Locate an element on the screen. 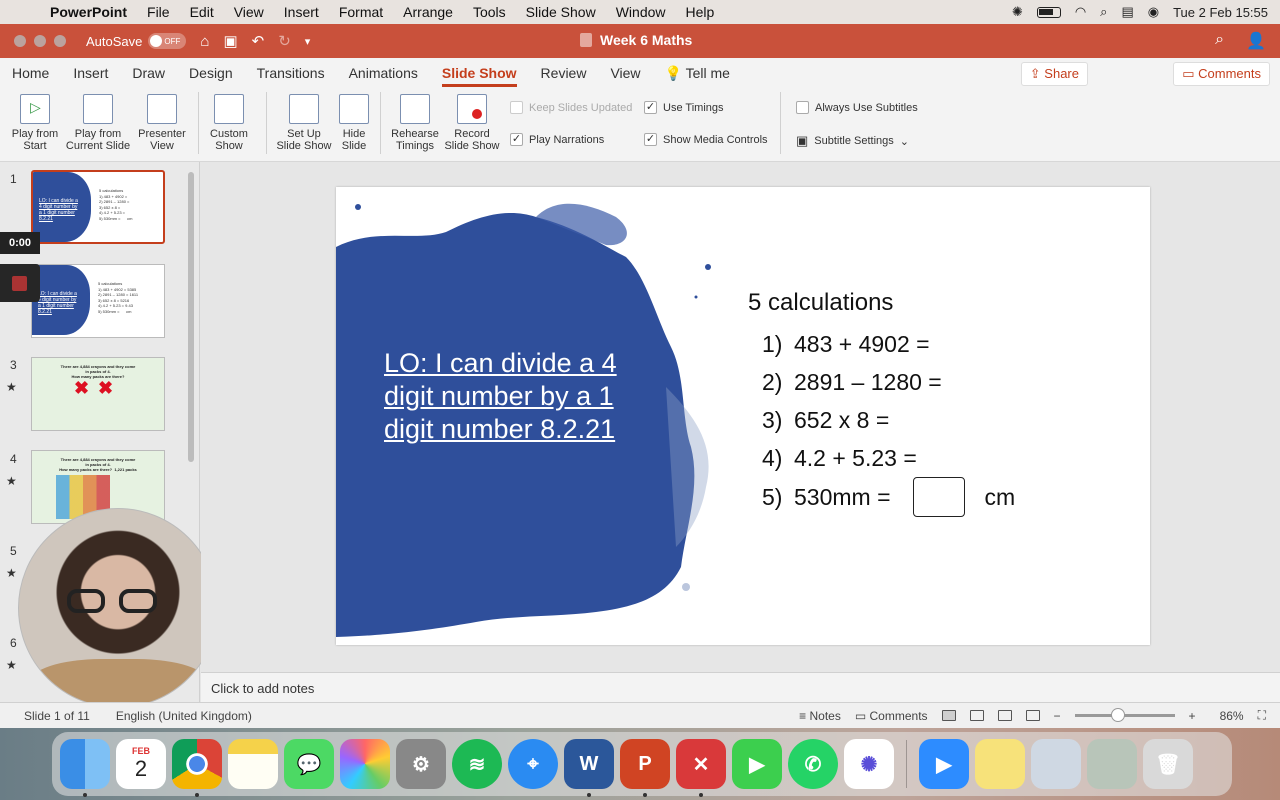 The height and width of the screenshot is (800, 1280). stickies-icon is located at coordinates (1000, 764).